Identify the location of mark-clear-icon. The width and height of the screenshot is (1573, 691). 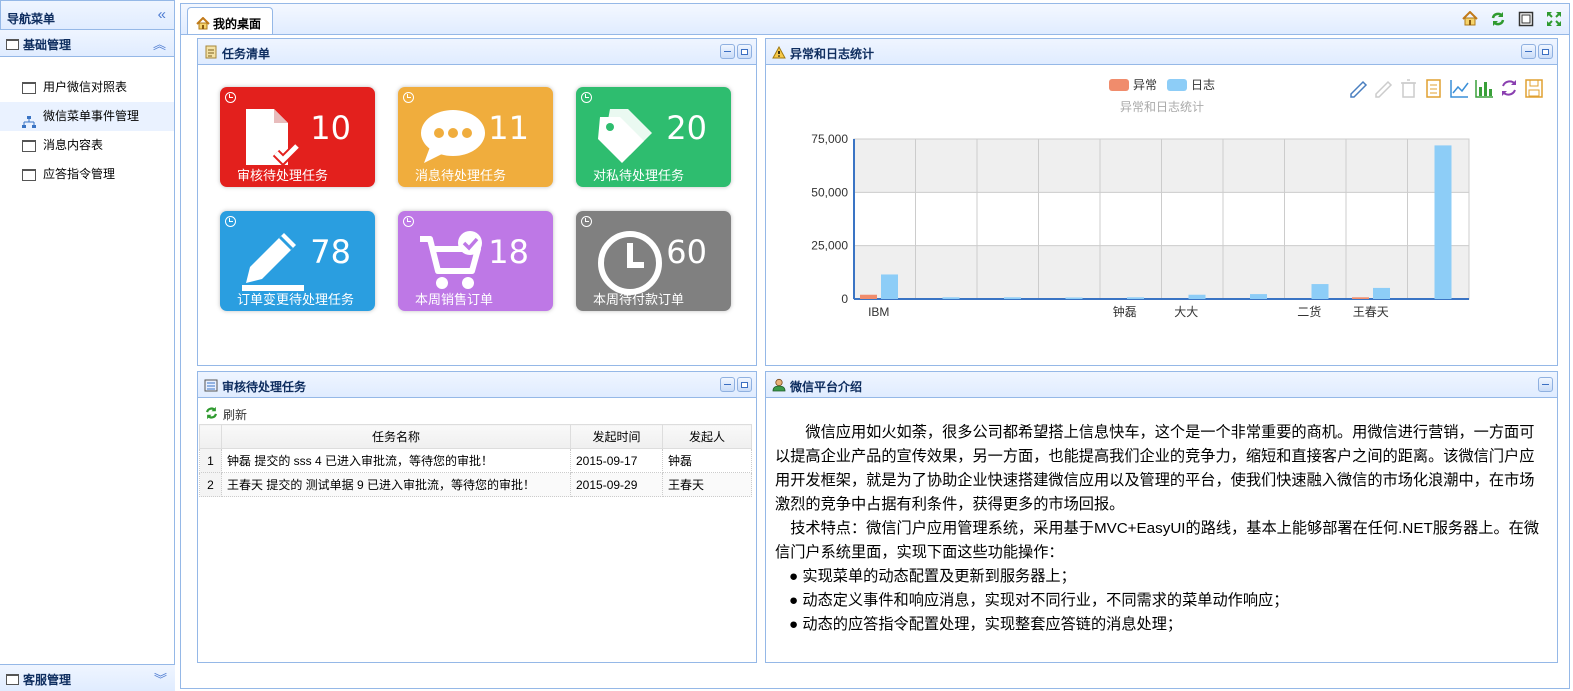
(1408, 88).